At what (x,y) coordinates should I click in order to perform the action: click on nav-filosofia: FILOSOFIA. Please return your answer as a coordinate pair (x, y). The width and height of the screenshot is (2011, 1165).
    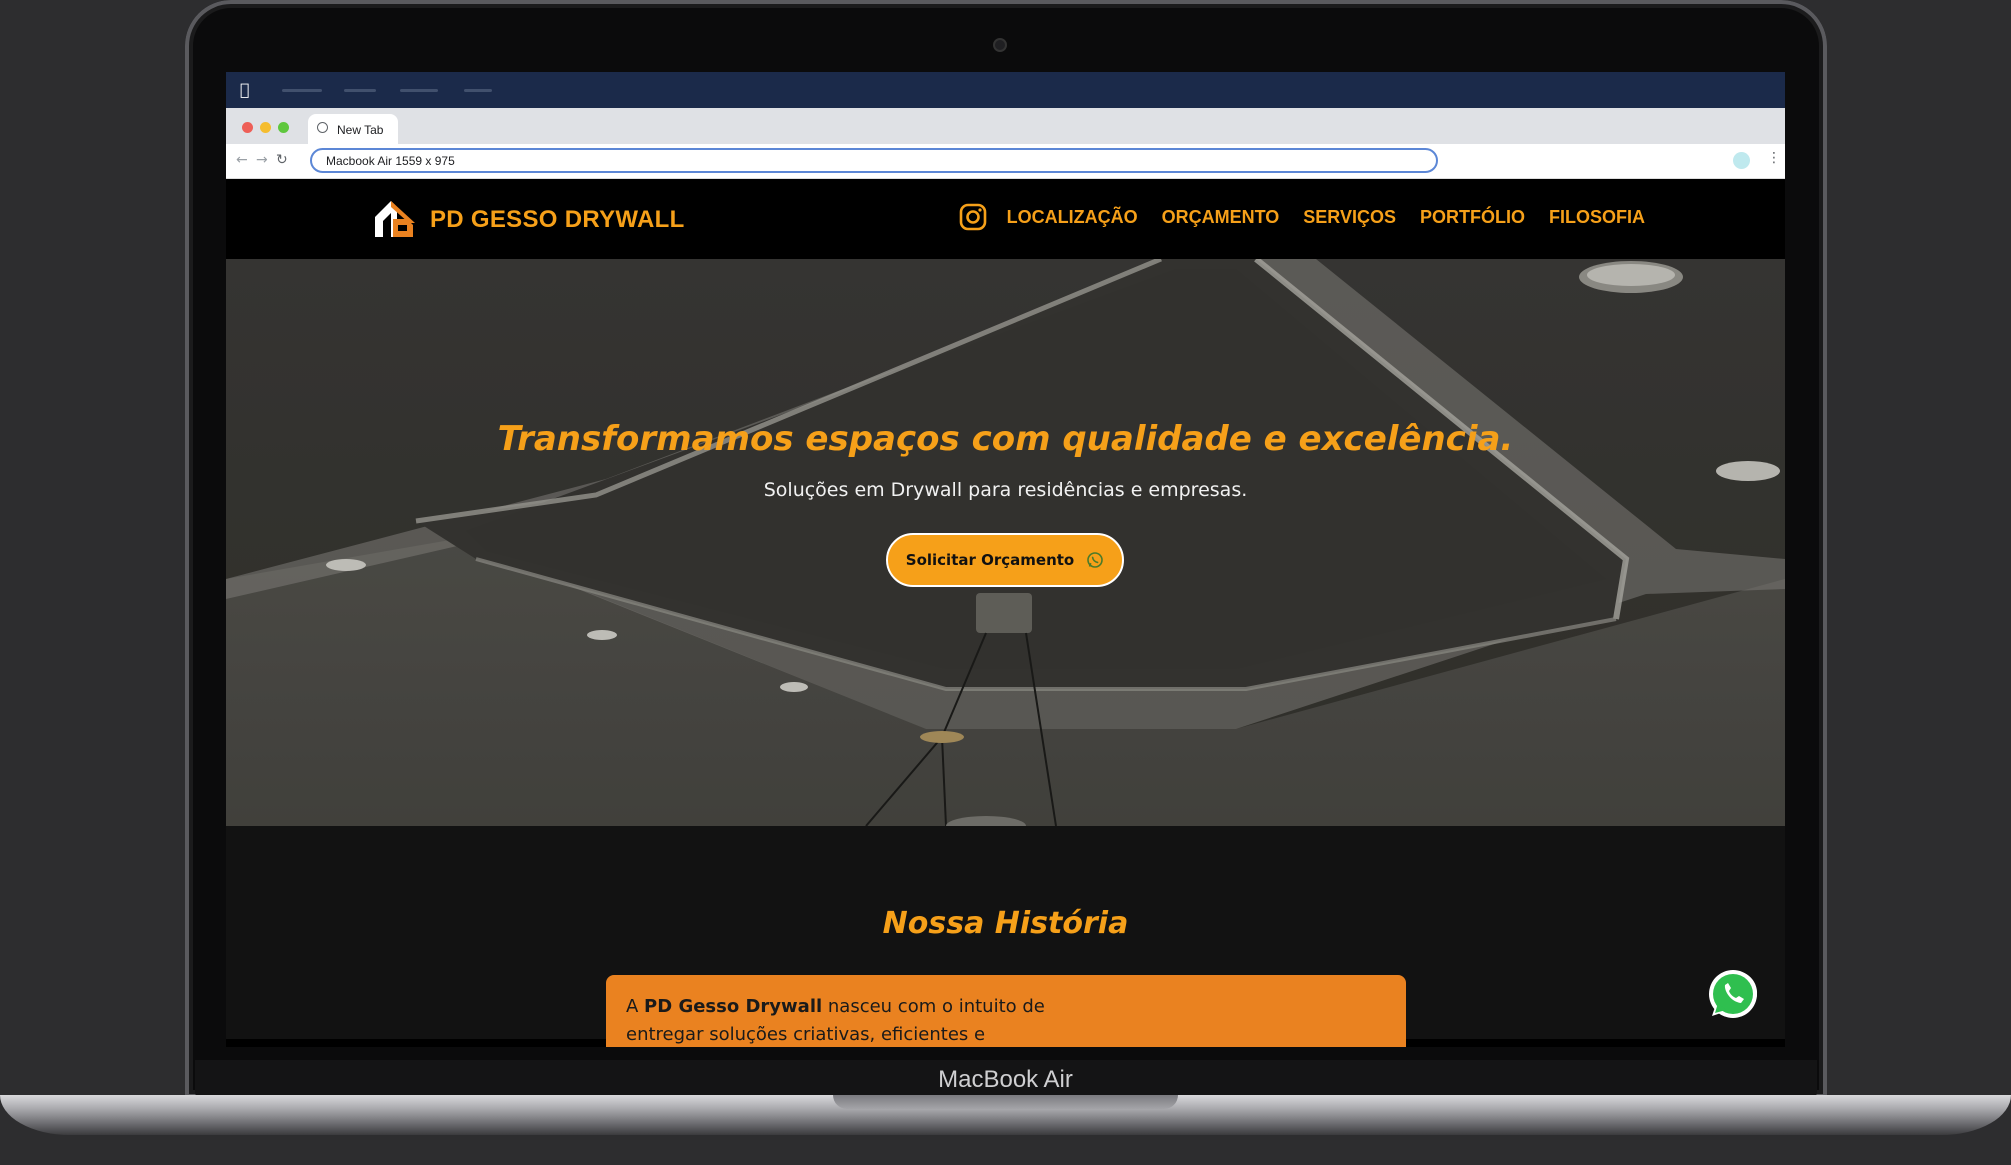
    Looking at the image, I should click on (1597, 217).